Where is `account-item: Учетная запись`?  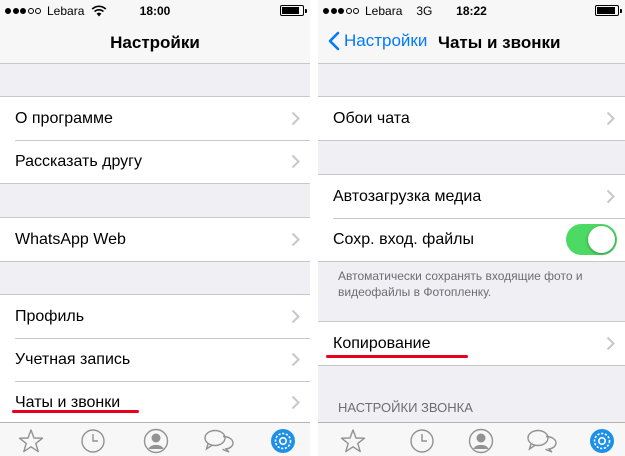
account-item: Учетная запись is located at coordinates (155, 359).